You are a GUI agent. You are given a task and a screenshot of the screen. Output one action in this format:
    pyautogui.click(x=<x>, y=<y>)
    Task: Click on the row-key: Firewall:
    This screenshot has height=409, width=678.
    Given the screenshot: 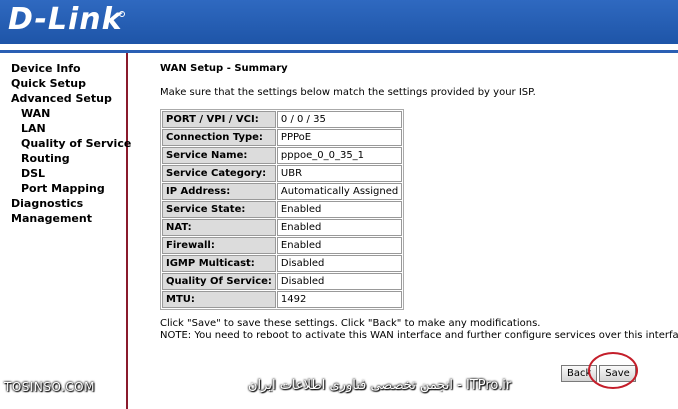 What is the action you would take?
    pyautogui.click(x=219, y=245)
    